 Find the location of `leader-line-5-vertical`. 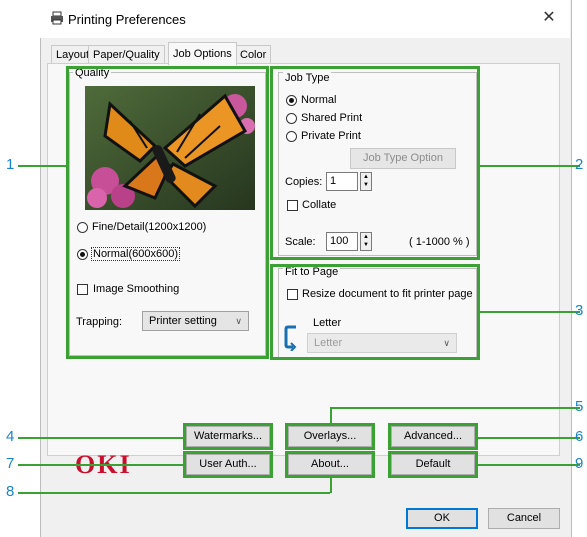

leader-line-5-vertical is located at coordinates (331, 415).